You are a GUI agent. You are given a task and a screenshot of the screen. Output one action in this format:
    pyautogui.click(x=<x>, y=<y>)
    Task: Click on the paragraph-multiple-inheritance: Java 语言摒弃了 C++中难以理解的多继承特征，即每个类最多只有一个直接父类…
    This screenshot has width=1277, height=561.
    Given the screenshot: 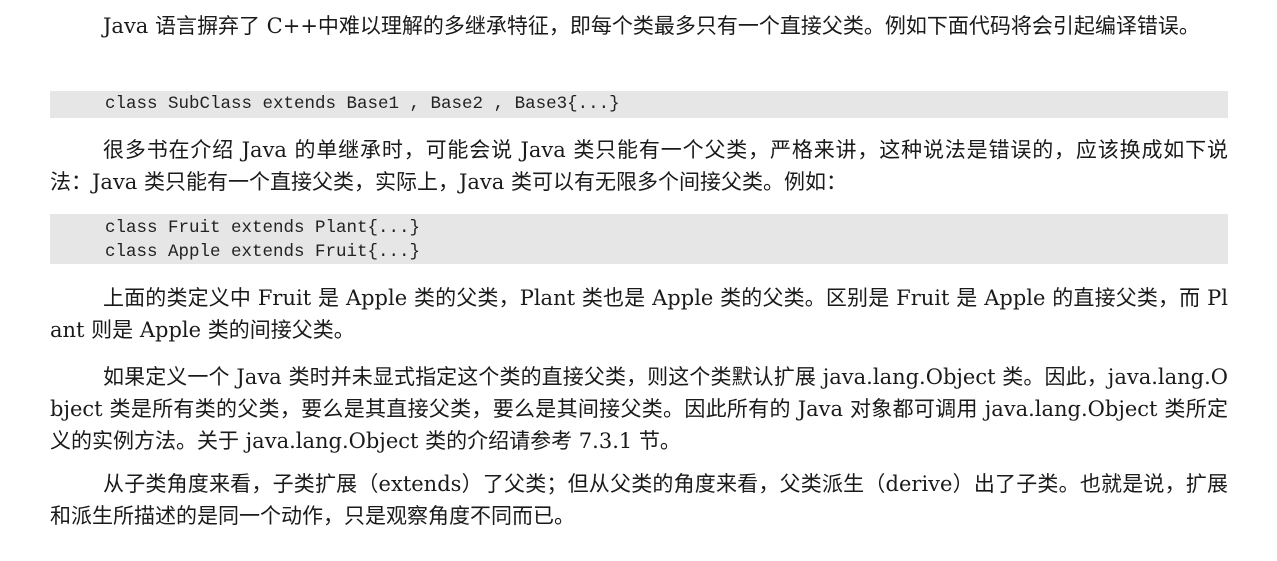 What is the action you would take?
    pyautogui.click(x=651, y=26)
    